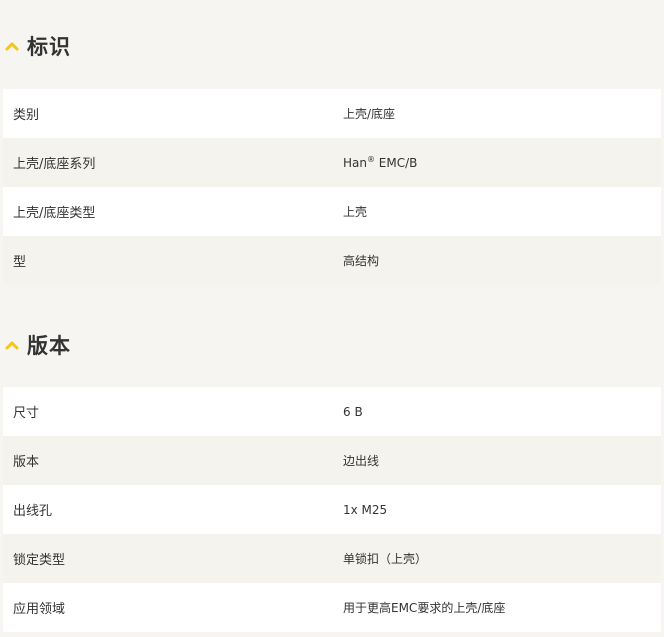 The height and width of the screenshot is (637, 664). What do you see at coordinates (54, 213) in the screenshot?
I see `row-label: 上壳/底座类型` at bounding box center [54, 213].